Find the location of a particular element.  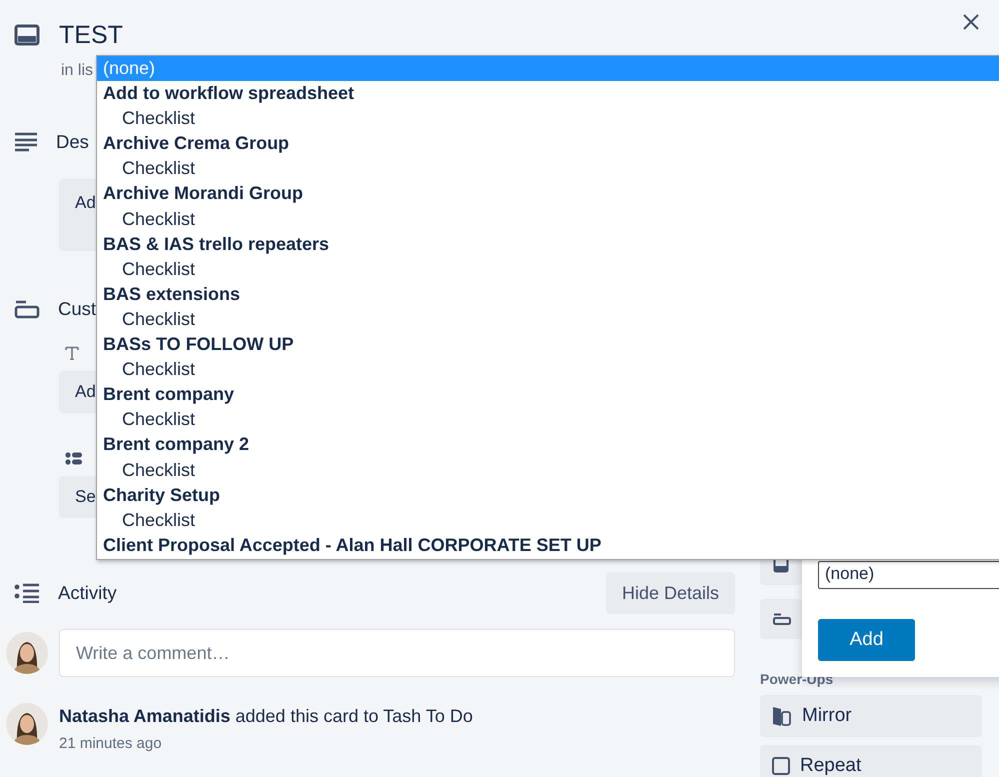

option-group-label: BASs TO FOLLOW UP is located at coordinates (198, 344).